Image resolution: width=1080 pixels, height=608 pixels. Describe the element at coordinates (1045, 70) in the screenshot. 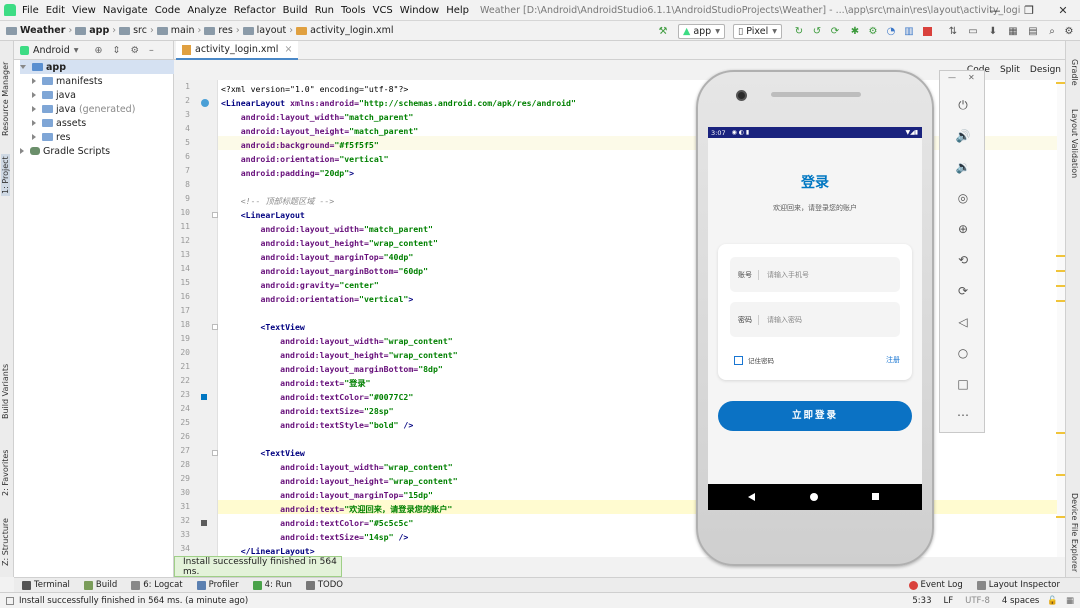

I see `view-mode-design: Design` at that location.